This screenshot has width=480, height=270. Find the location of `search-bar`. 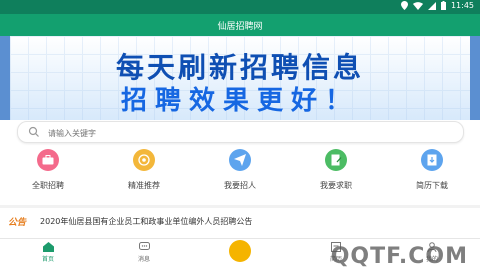

search-bar is located at coordinates (240, 132).